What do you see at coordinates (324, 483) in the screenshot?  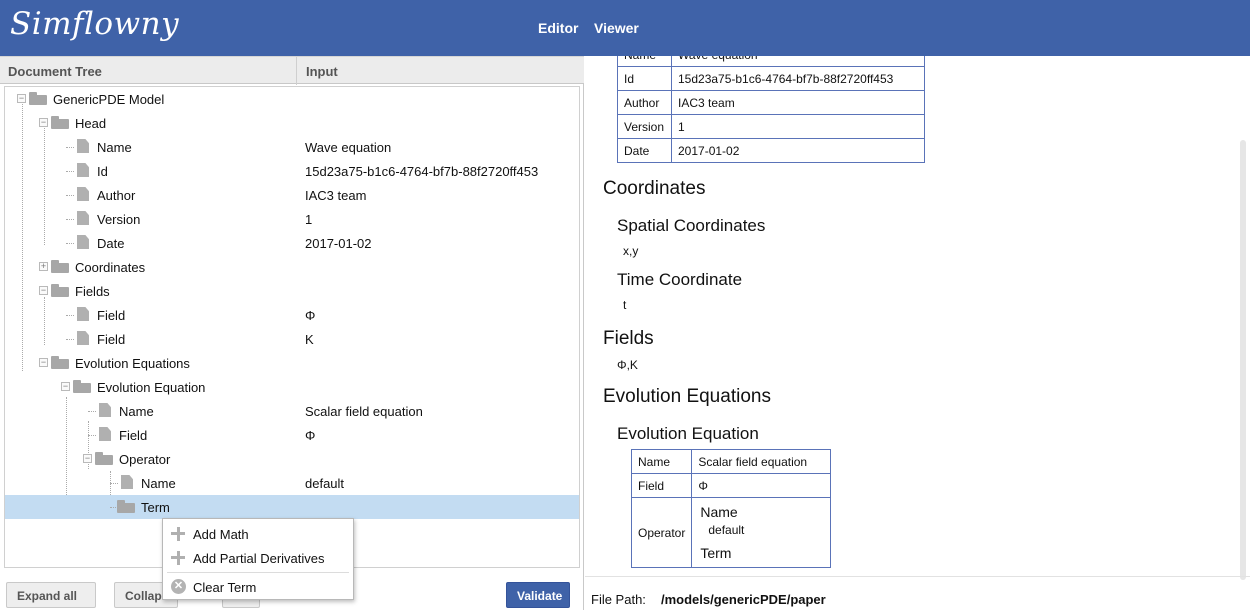 I see `node-value: default` at bounding box center [324, 483].